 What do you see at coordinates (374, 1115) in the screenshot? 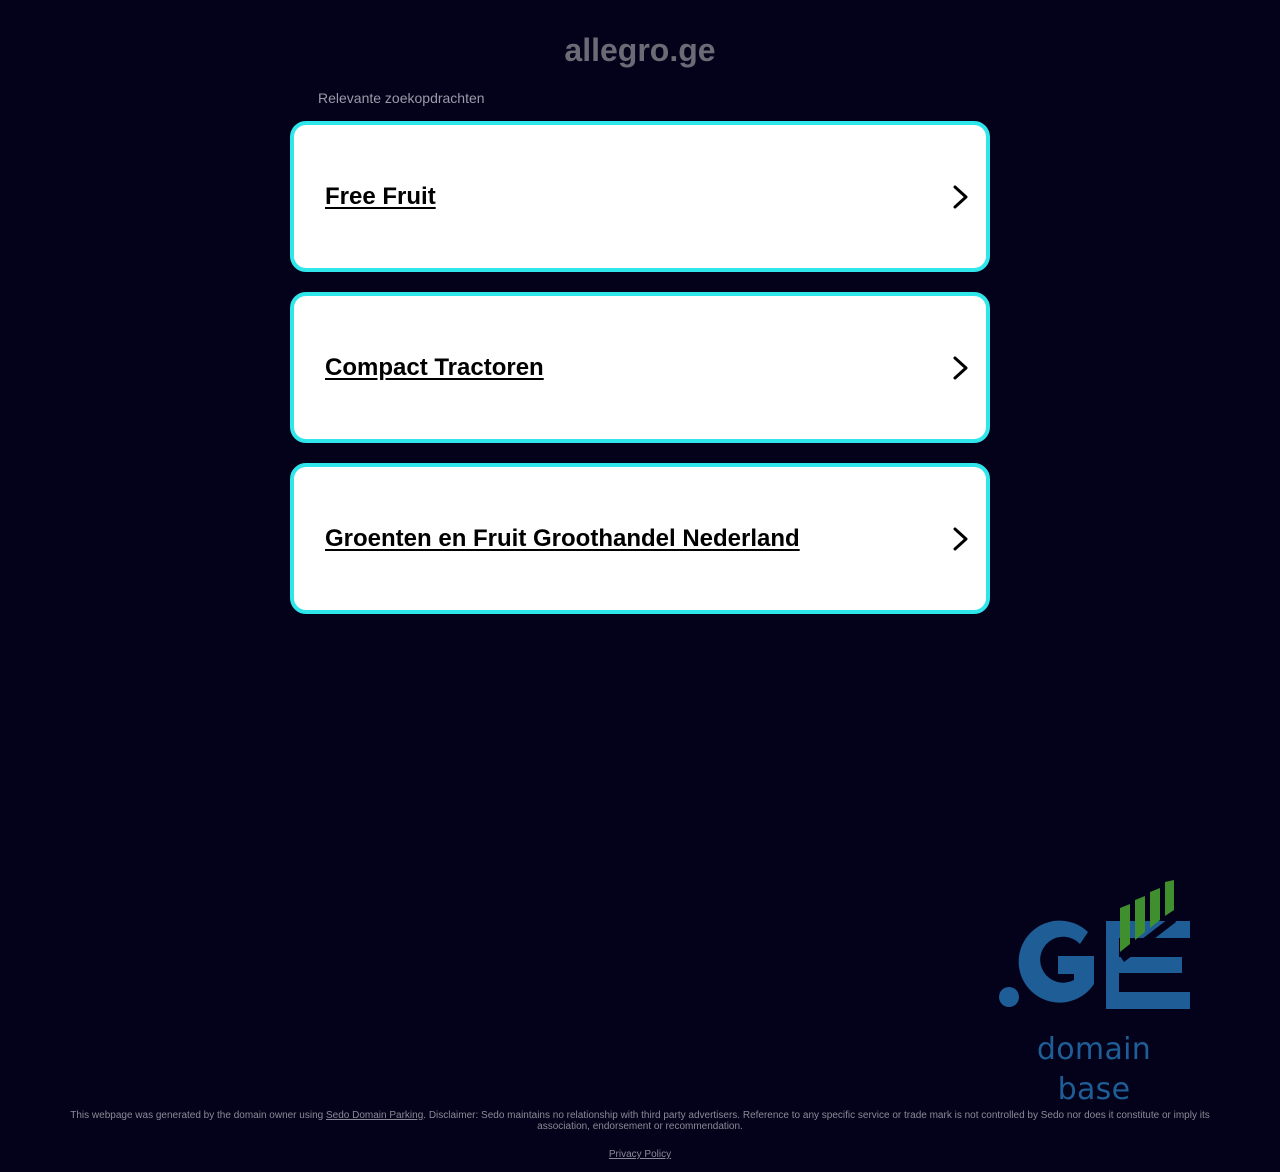
I see `sedo-domain-parking-link: Sedo Domain Parking` at bounding box center [374, 1115].